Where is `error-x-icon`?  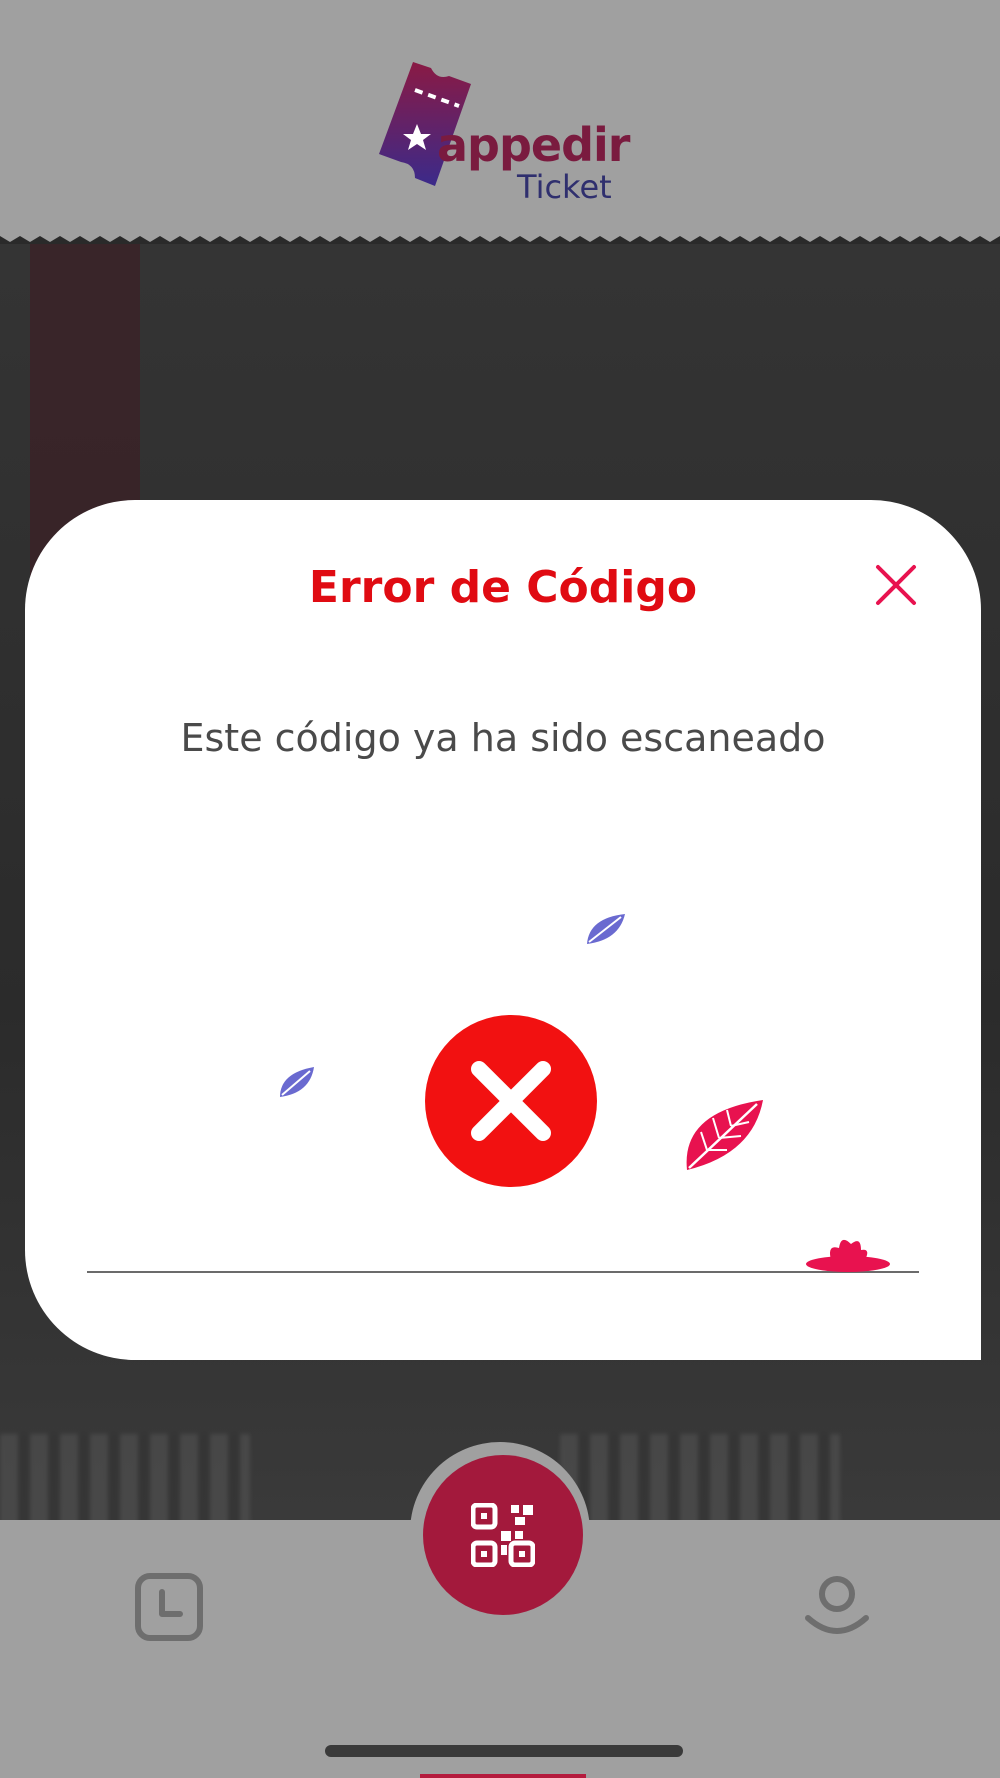 error-x-icon is located at coordinates (511, 1101).